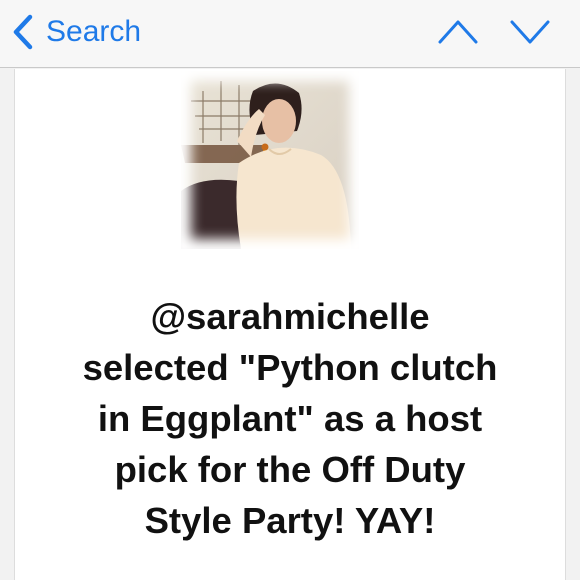  I want to click on message-line: Style Party! YAY!, so click(290, 520).